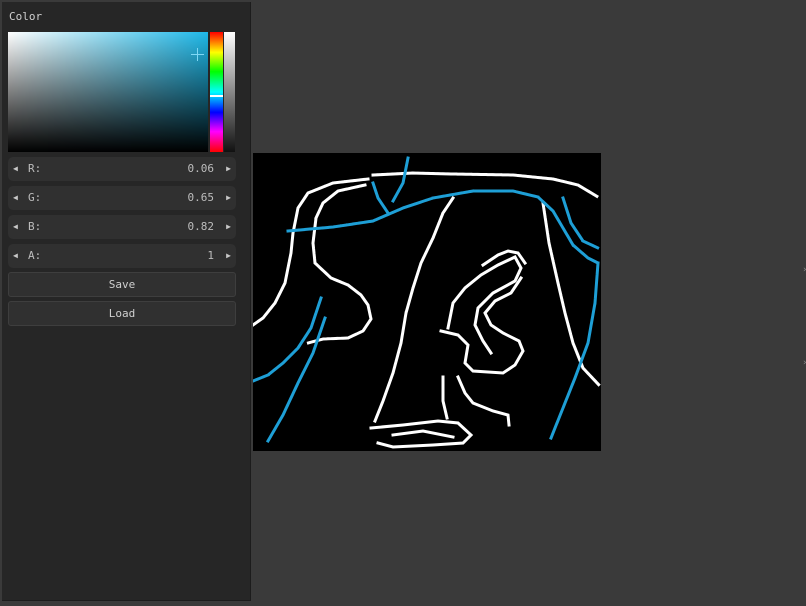 This screenshot has height=606, width=806. Describe the element at coordinates (122, 198) in the screenshot. I see `slider-g: ◀ G: 0.65 ▶` at that location.